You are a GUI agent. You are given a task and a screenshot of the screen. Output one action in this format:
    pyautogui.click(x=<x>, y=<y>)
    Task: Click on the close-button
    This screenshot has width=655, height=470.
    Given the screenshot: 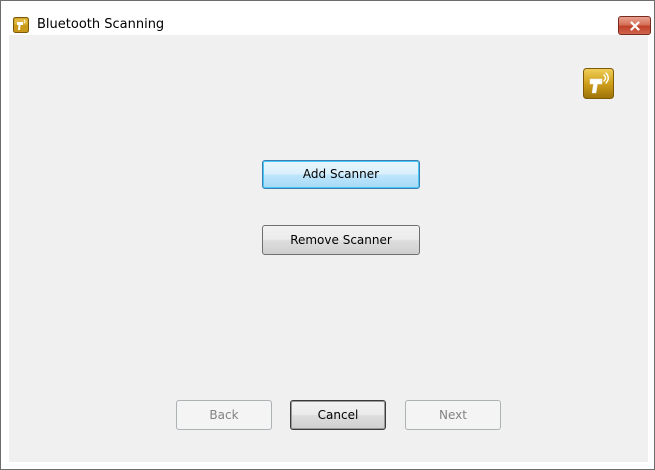 What is the action you would take?
    pyautogui.click(x=634, y=25)
    